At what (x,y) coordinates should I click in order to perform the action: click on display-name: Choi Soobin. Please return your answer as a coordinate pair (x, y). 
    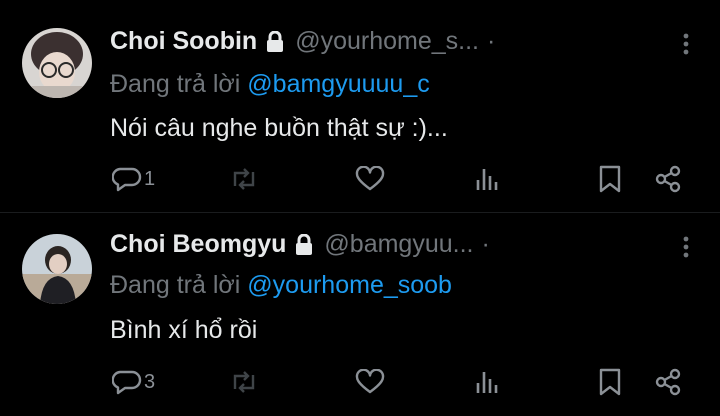
    Looking at the image, I should click on (183, 41).